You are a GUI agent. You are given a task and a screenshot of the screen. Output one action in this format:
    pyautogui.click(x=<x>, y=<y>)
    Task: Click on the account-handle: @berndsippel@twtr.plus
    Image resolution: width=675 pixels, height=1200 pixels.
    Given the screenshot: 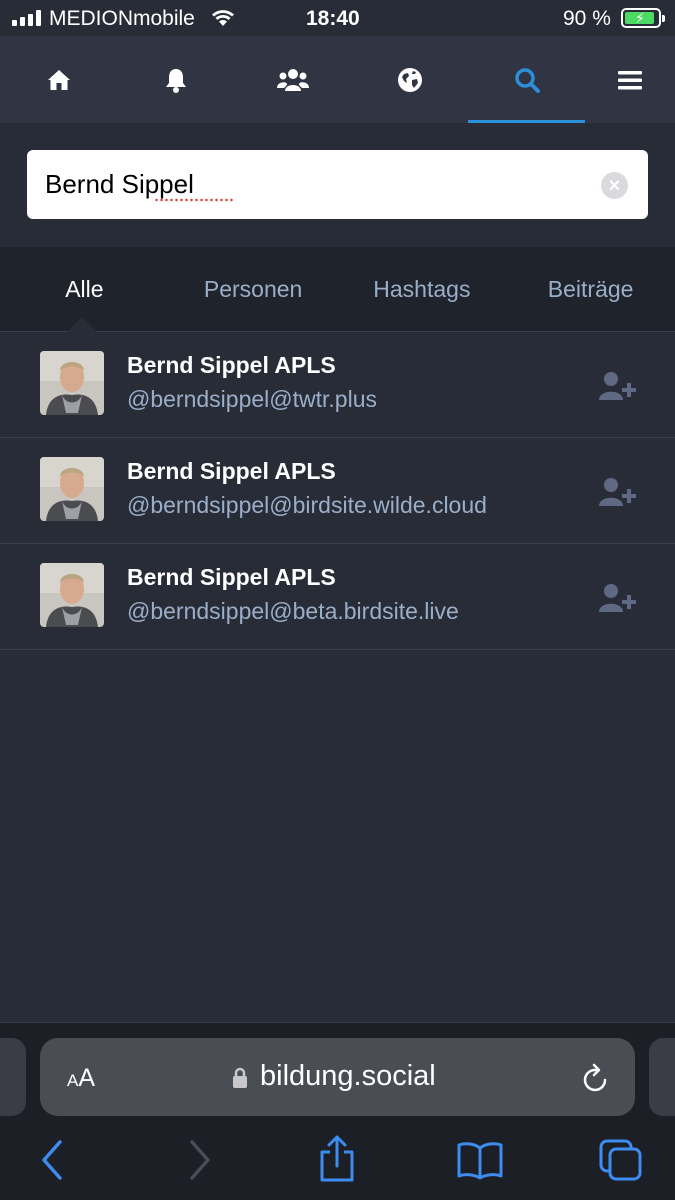 What is the action you would take?
    pyautogui.click(x=252, y=399)
    